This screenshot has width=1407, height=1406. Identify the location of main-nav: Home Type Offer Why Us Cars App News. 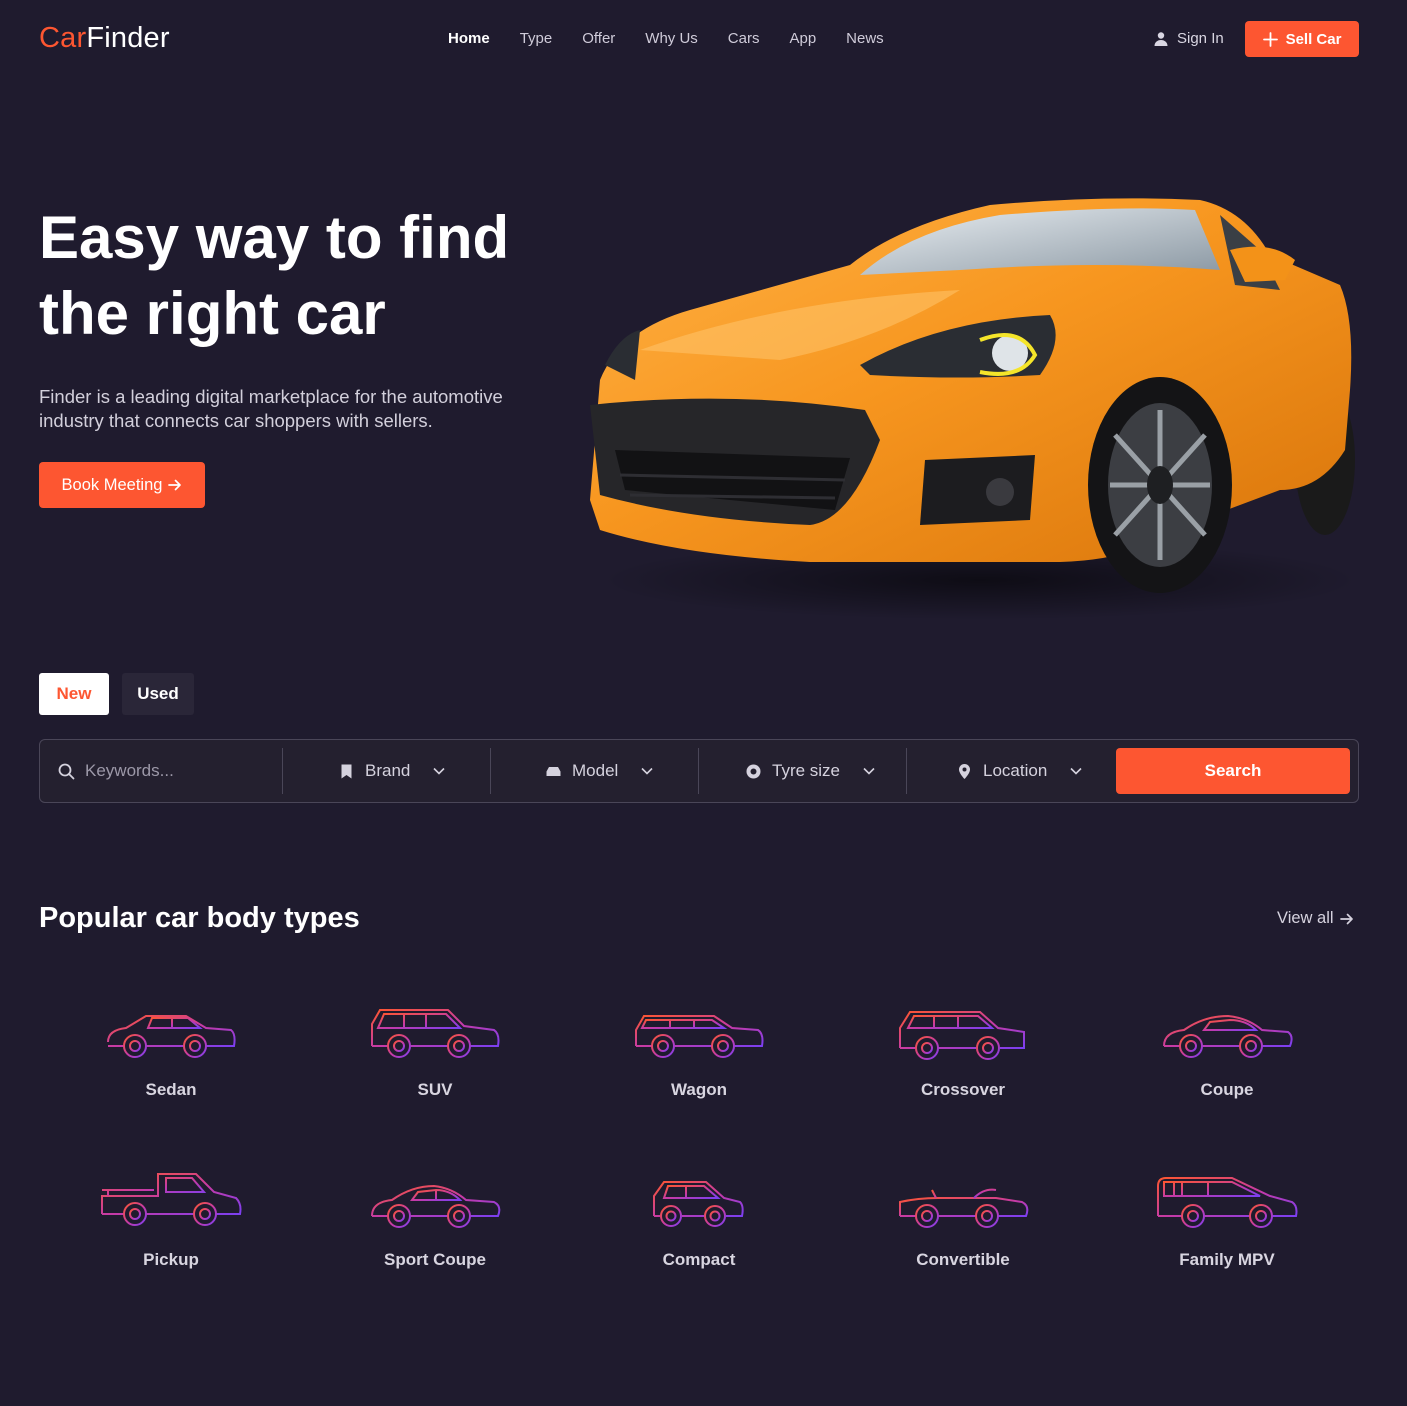
(681, 38).